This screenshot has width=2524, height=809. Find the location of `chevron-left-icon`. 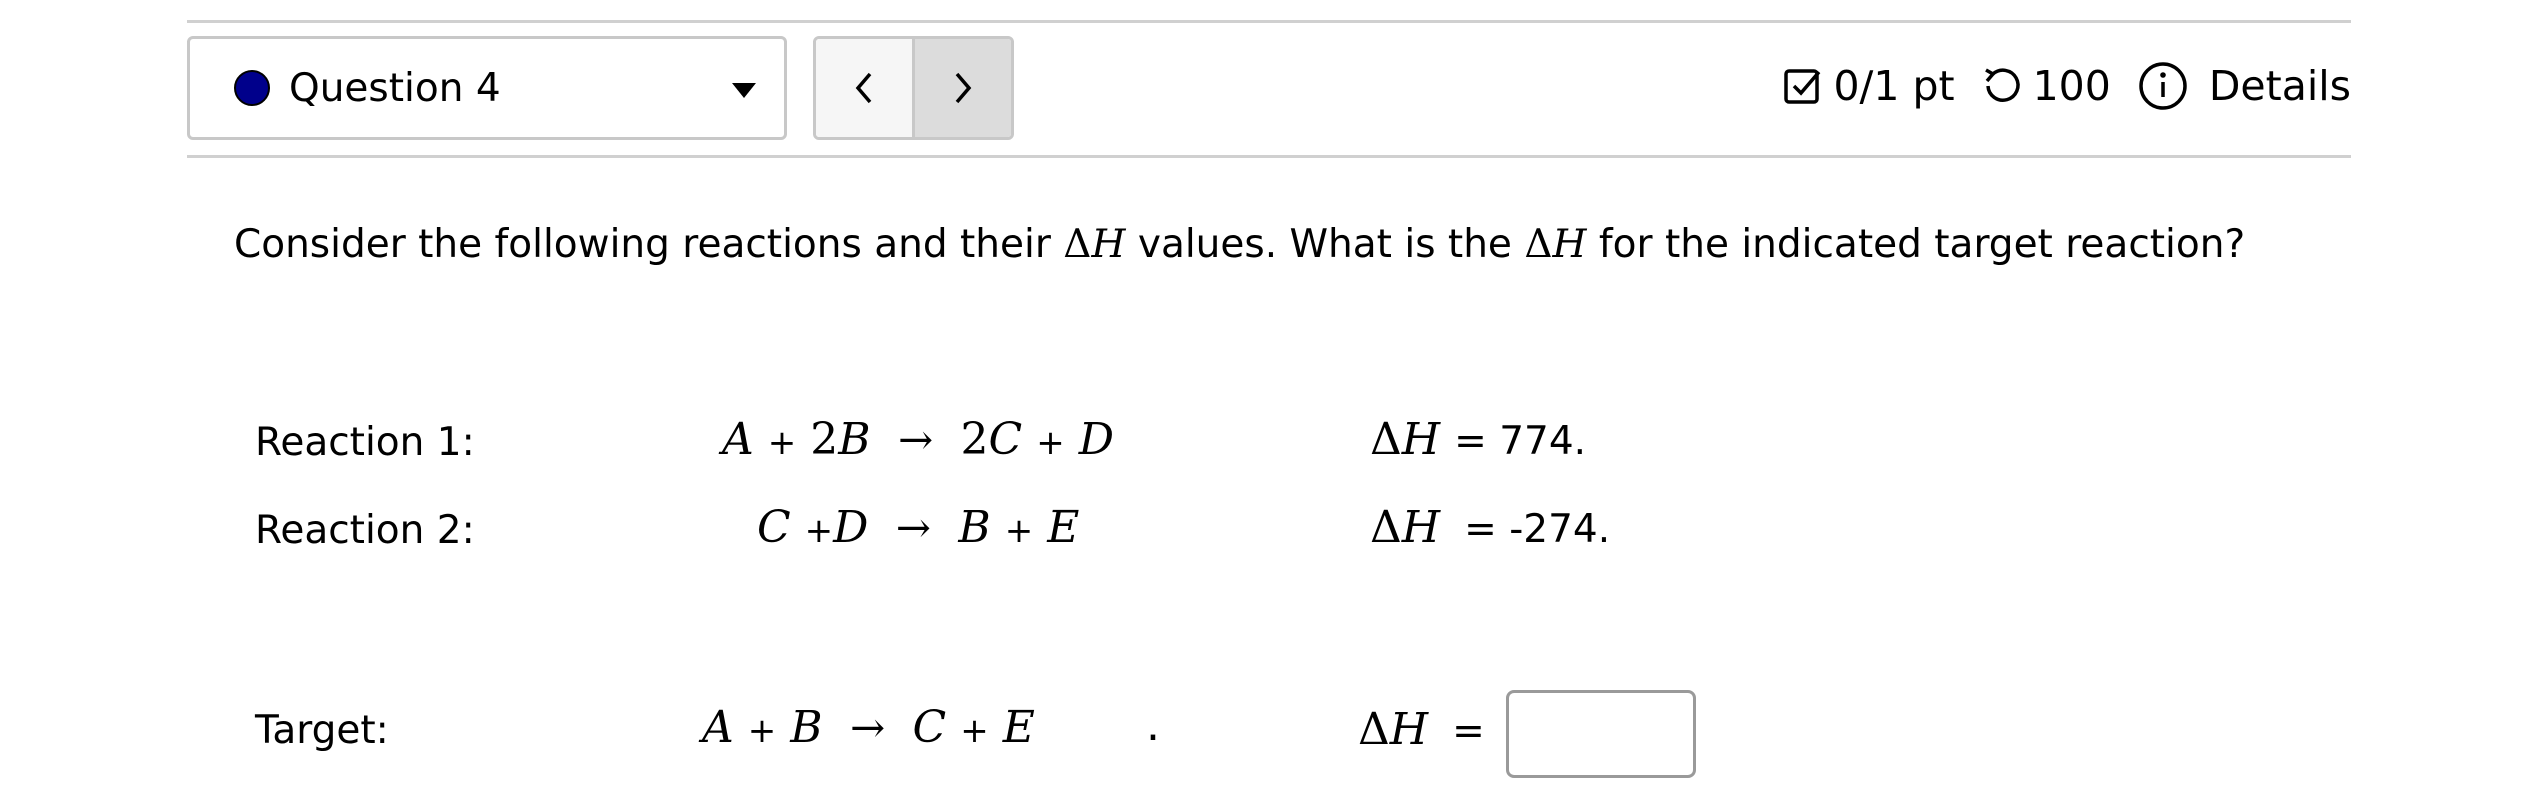

chevron-left-icon is located at coordinates (863, 88).